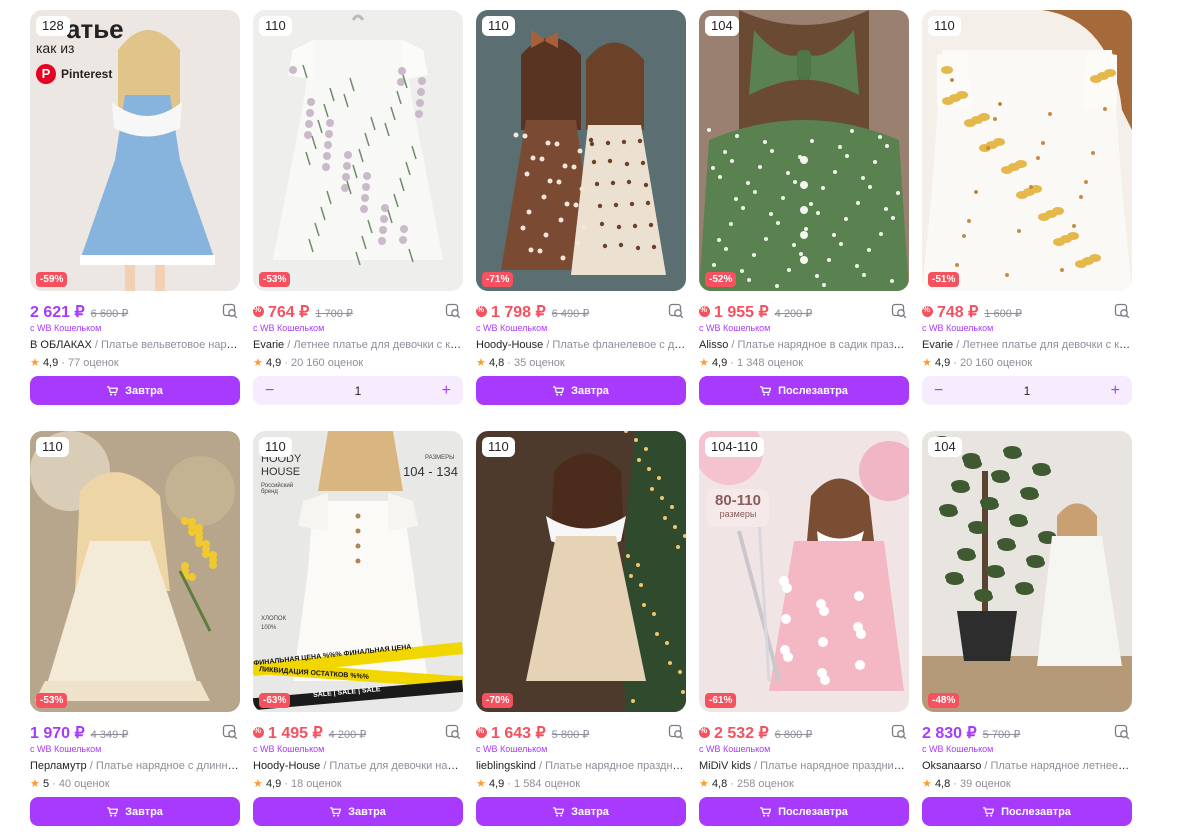 This screenshot has height=832, width=1200. Describe the element at coordinates (952, 766) in the screenshot. I see `brand-name: Oksanaarso` at that location.